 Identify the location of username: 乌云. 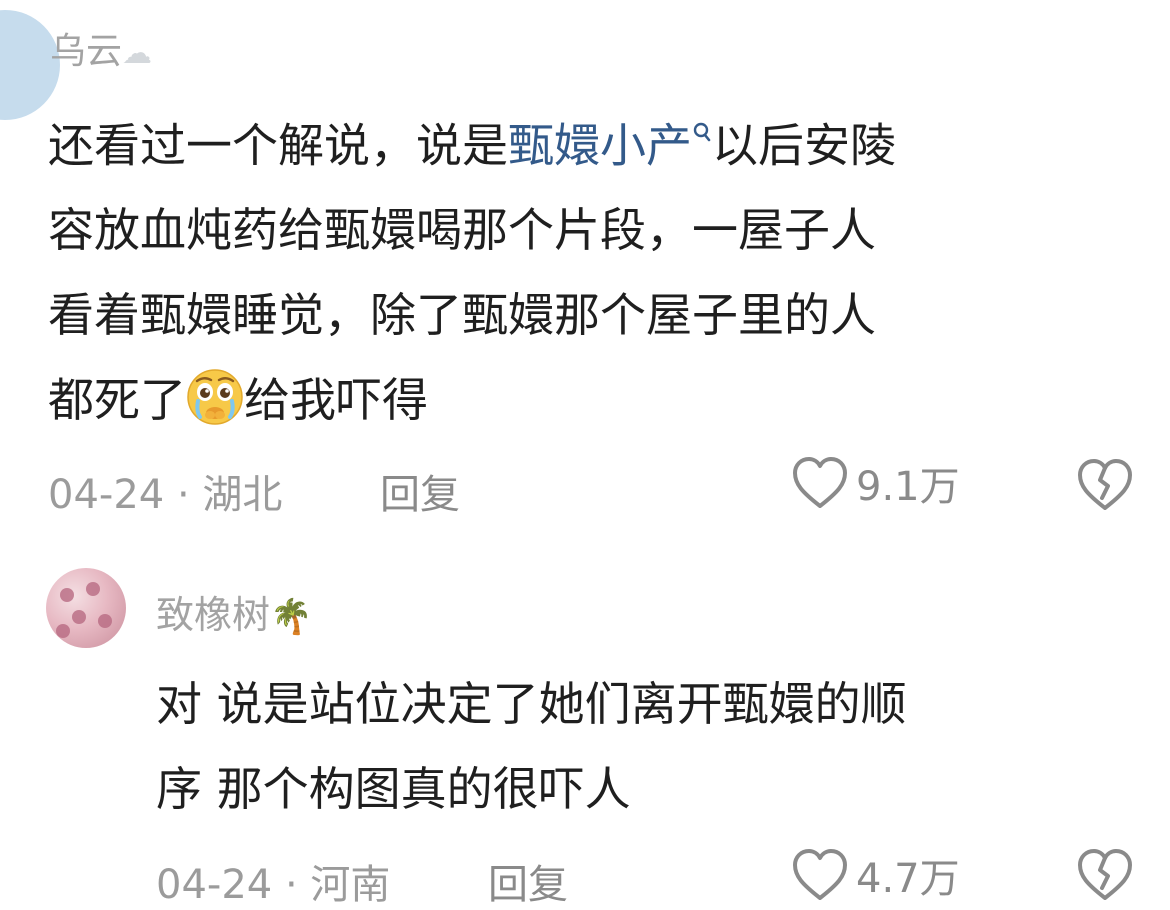
(86, 51).